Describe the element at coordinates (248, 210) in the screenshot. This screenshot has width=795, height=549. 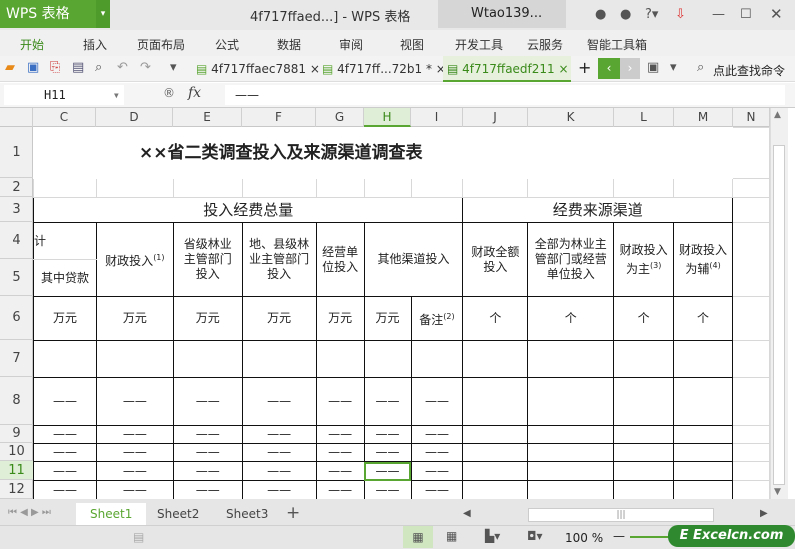
I see `group-header-investment: 投入经费总量` at that location.